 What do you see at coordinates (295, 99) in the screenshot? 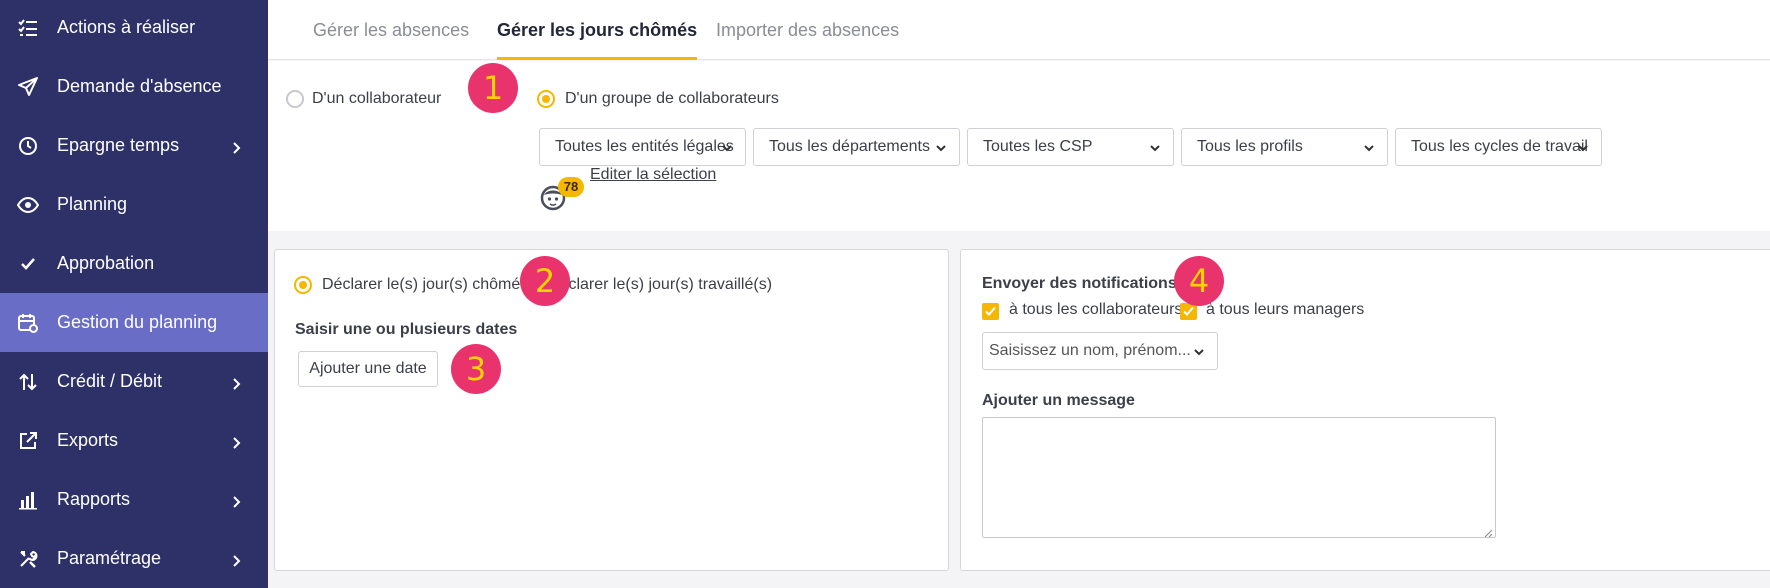
I see `radio-single-employee` at bounding box center [295, 99].